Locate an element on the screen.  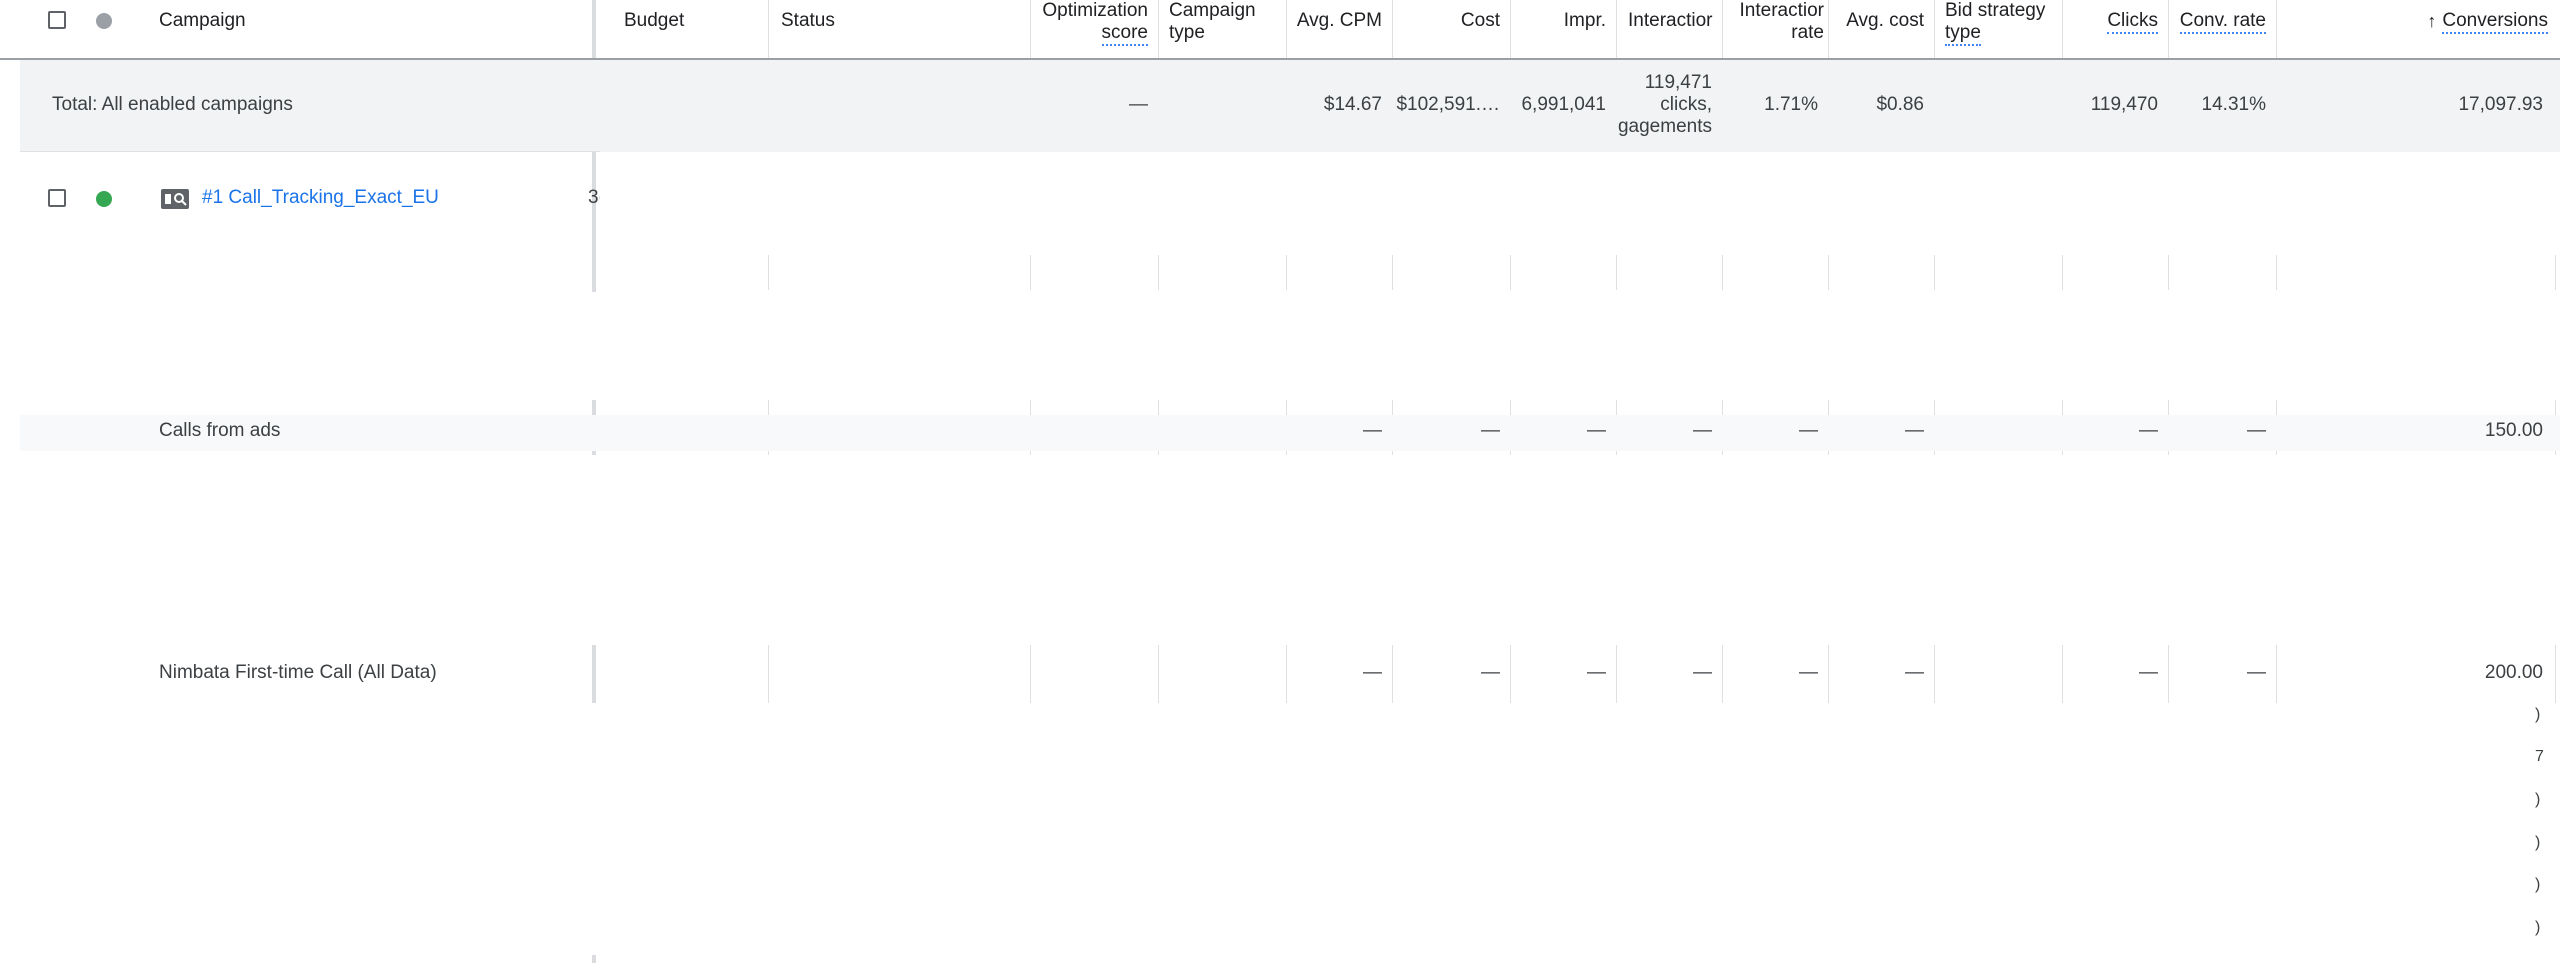
select-all-checkbox is located at coordinates (57, 20).